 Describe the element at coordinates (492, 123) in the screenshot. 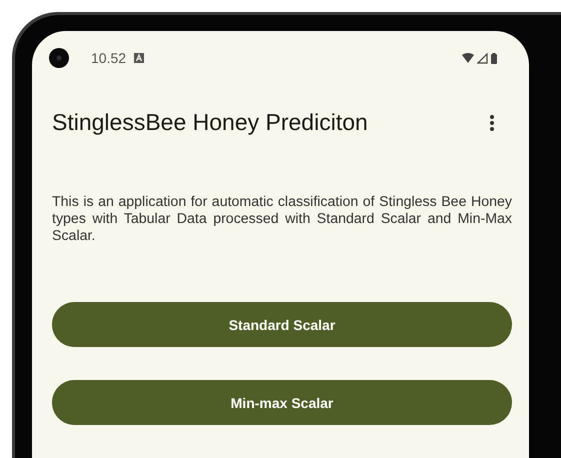

I see `menu-icon` at that location.